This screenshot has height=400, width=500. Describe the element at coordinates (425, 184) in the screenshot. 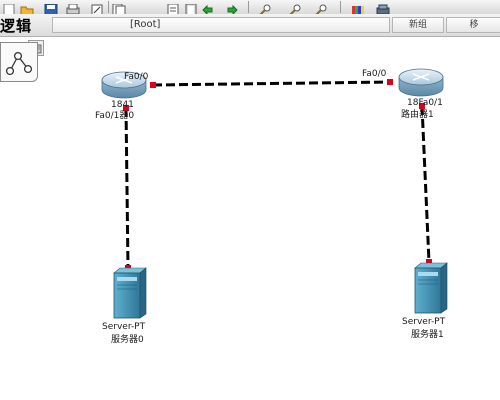

I see `link-router1-server1` at that location.